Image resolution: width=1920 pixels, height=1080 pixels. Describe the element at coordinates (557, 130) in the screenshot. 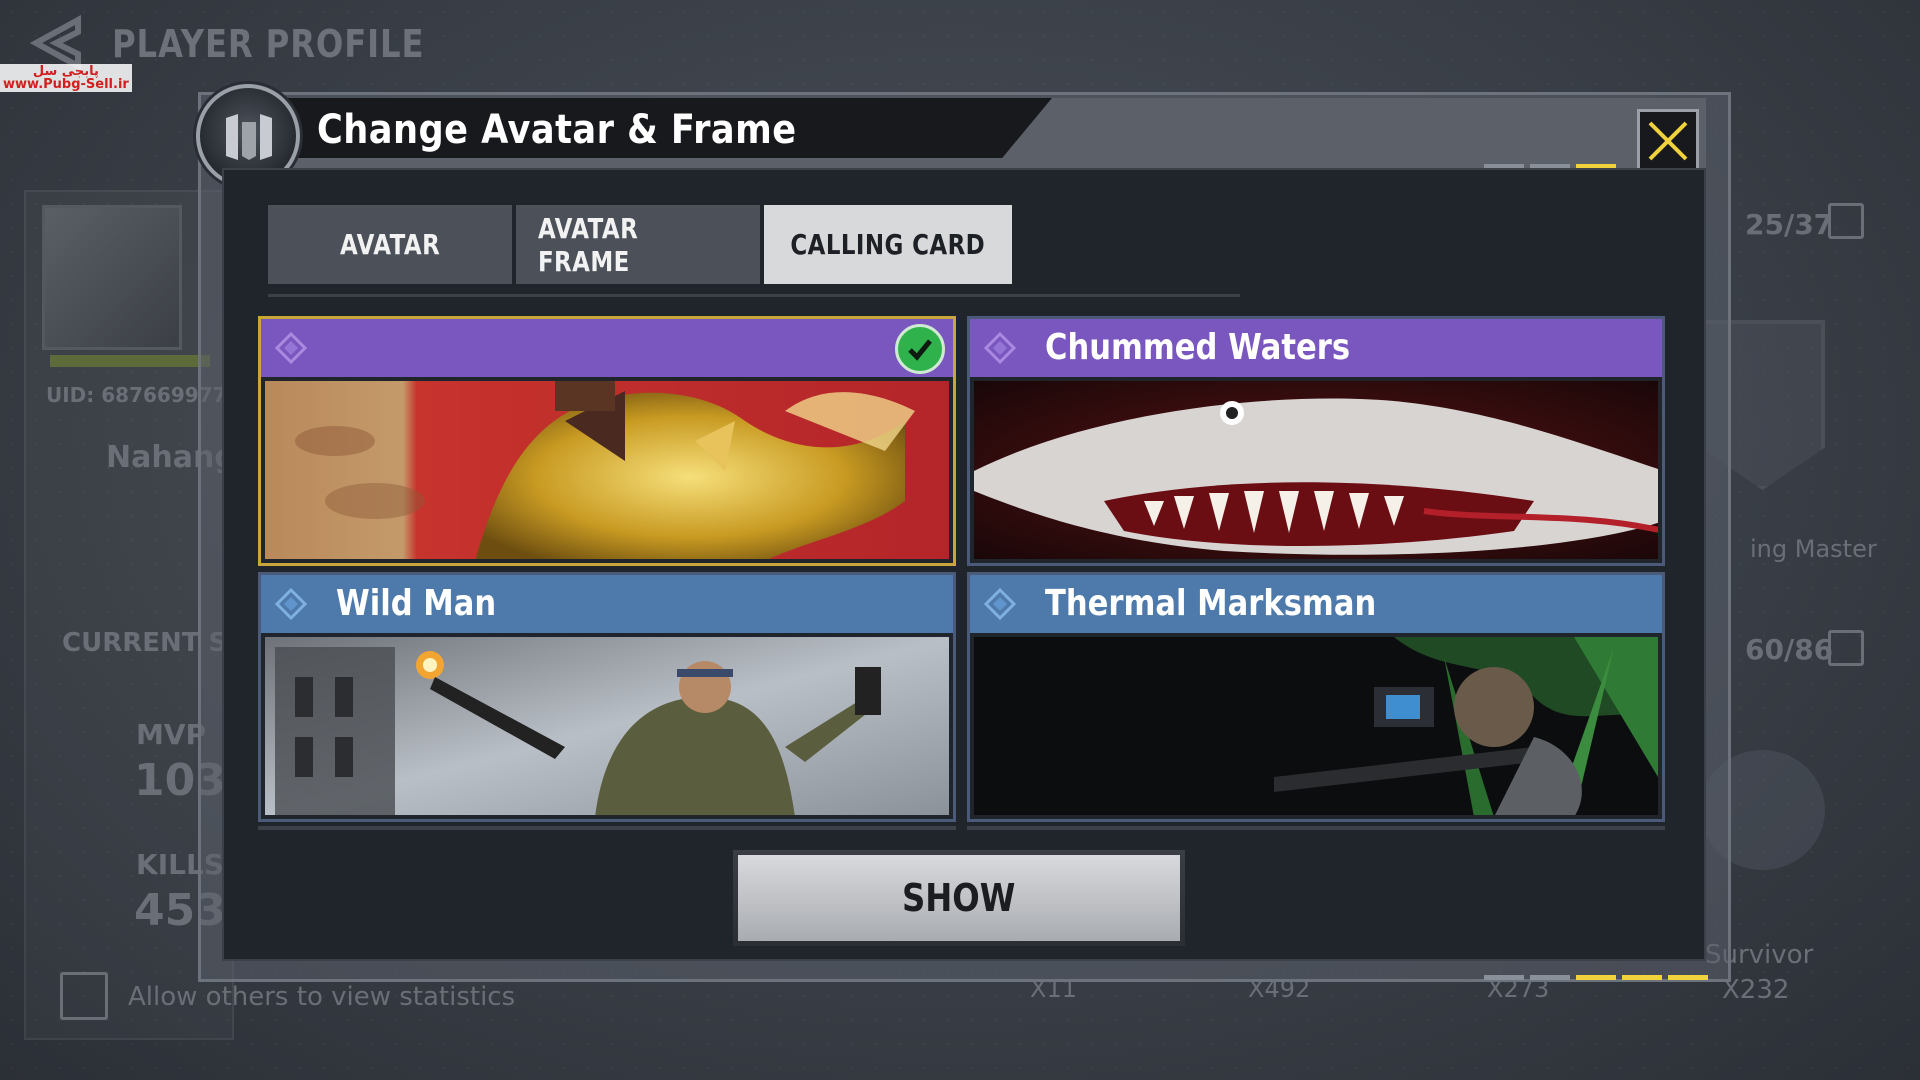

I see `dialog-title: Change Avatar & Frame` at that location.